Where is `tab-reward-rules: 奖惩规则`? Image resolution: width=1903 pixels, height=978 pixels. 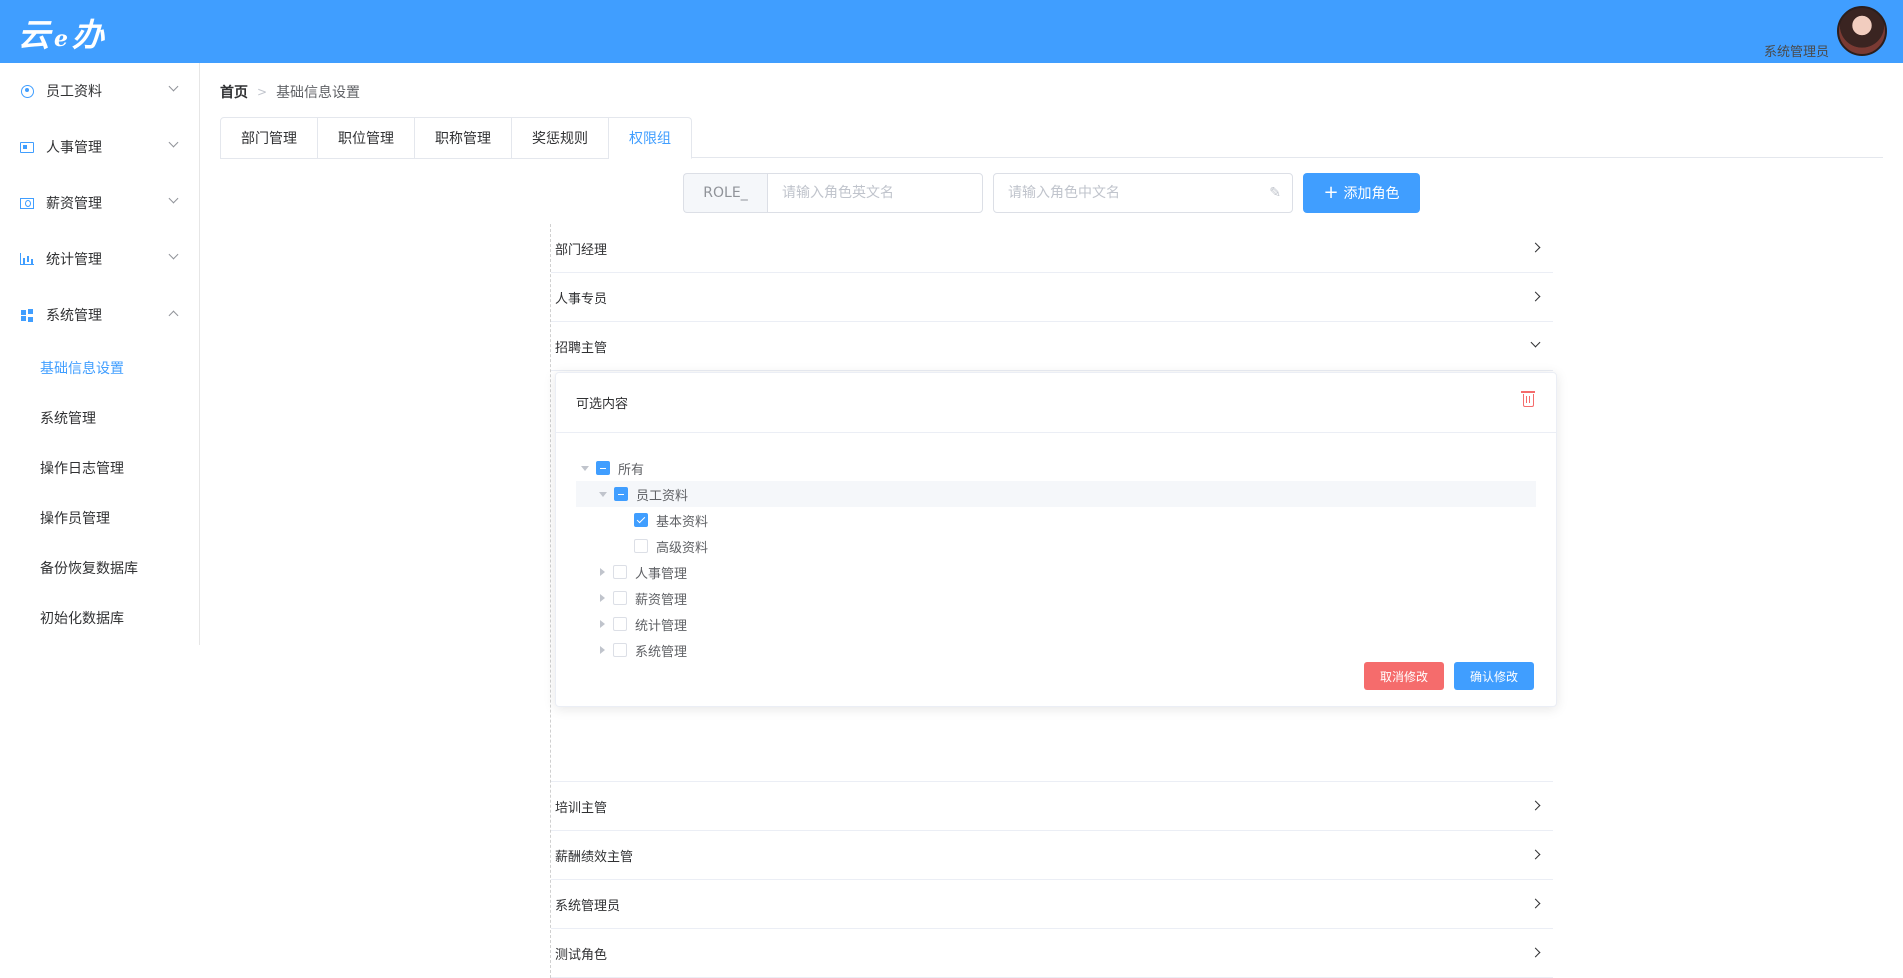
tab-reward-rules: 奖惩规则 is located at coordinates (560, 138).